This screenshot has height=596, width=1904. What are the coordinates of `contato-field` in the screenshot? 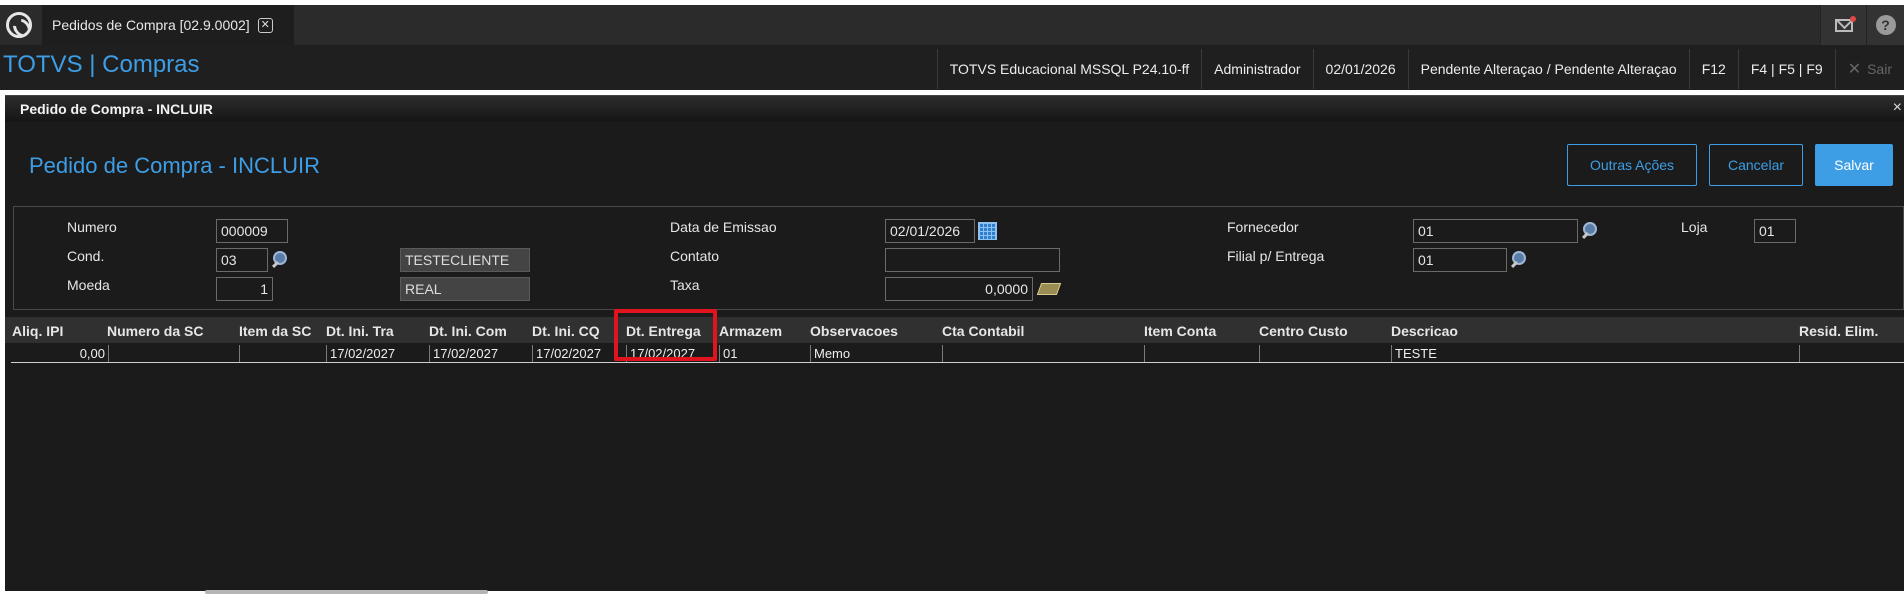 It's located at (972, 260).